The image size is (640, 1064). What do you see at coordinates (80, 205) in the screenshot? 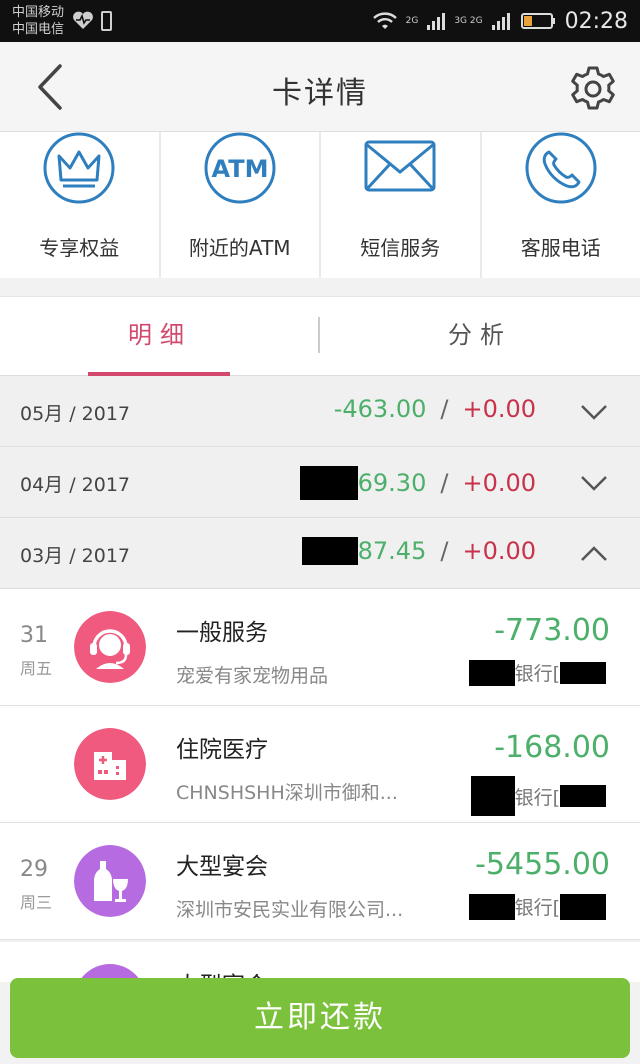
I see `action-exclusive-benefits: 专享权益` at bounding box center [80, 205].